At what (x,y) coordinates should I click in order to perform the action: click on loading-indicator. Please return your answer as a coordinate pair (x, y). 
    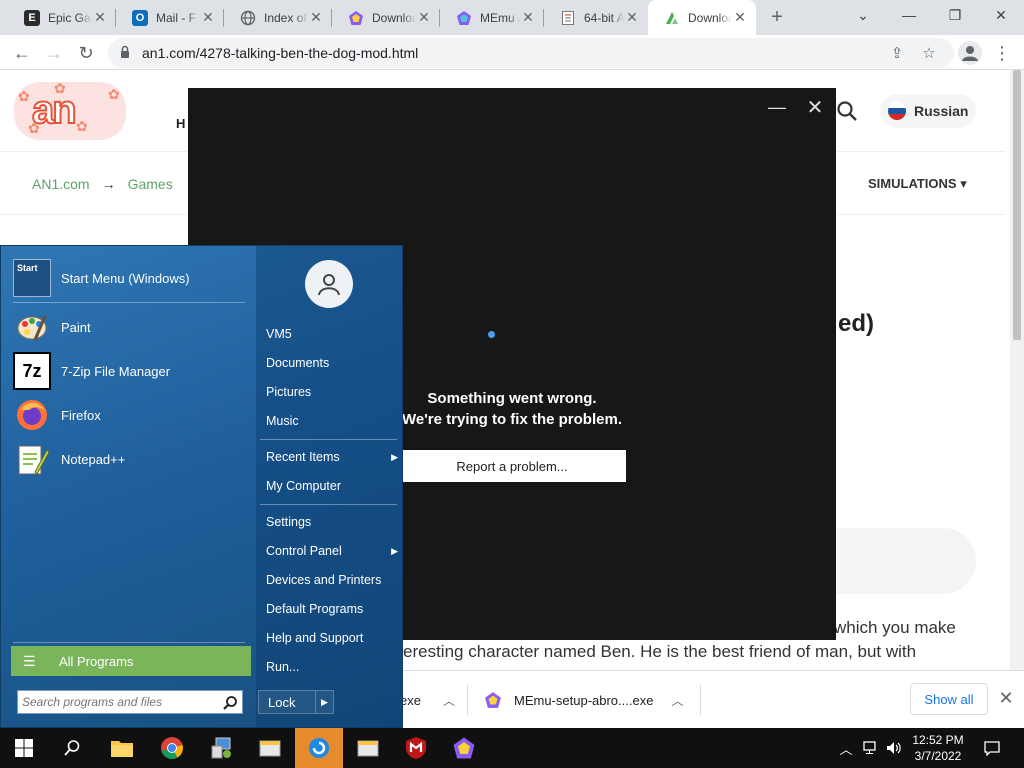
    Looking at the image, I should click on (491, 334).